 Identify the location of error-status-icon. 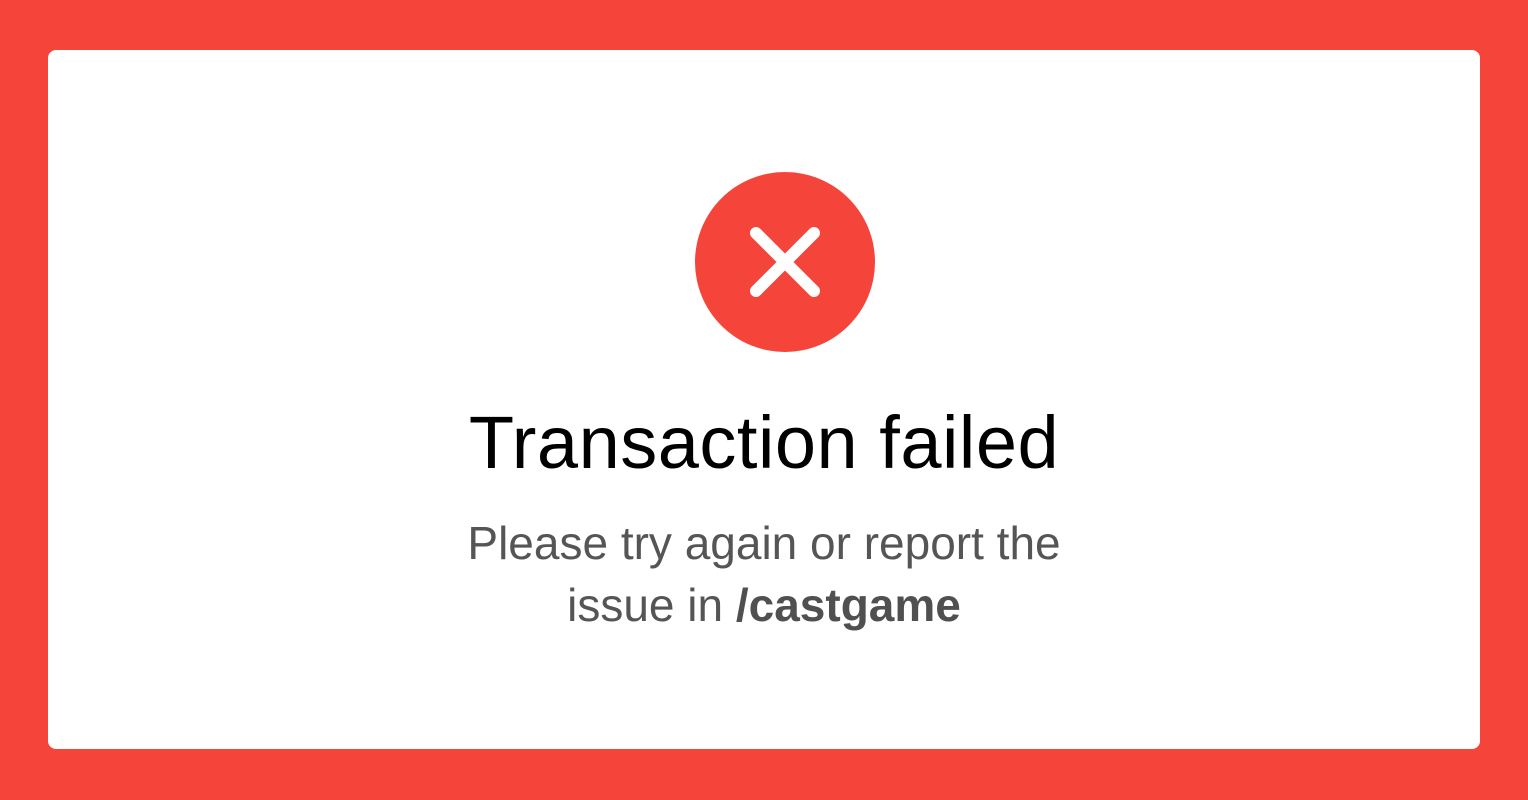
(785, 262).